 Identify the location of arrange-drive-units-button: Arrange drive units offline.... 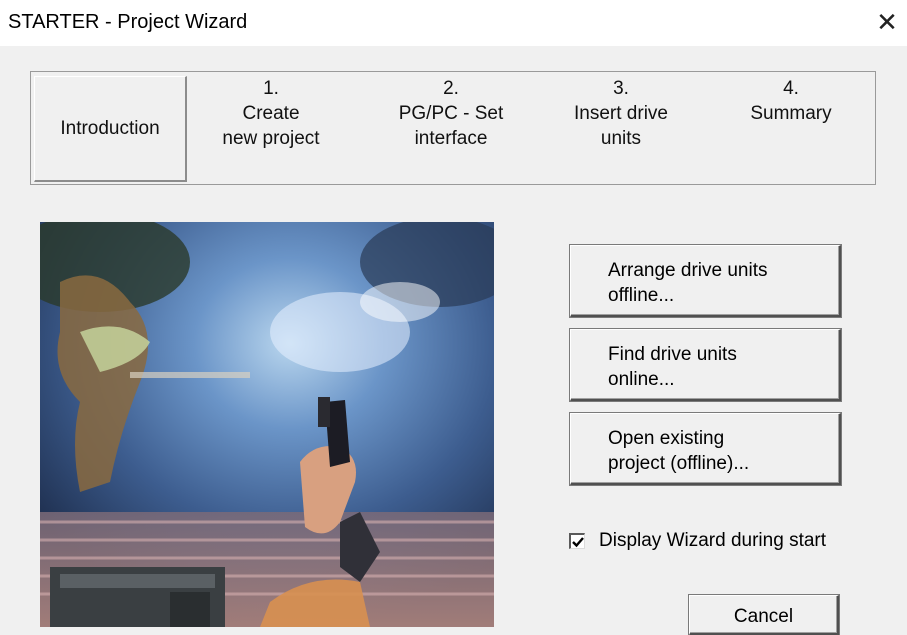
(705, 281).